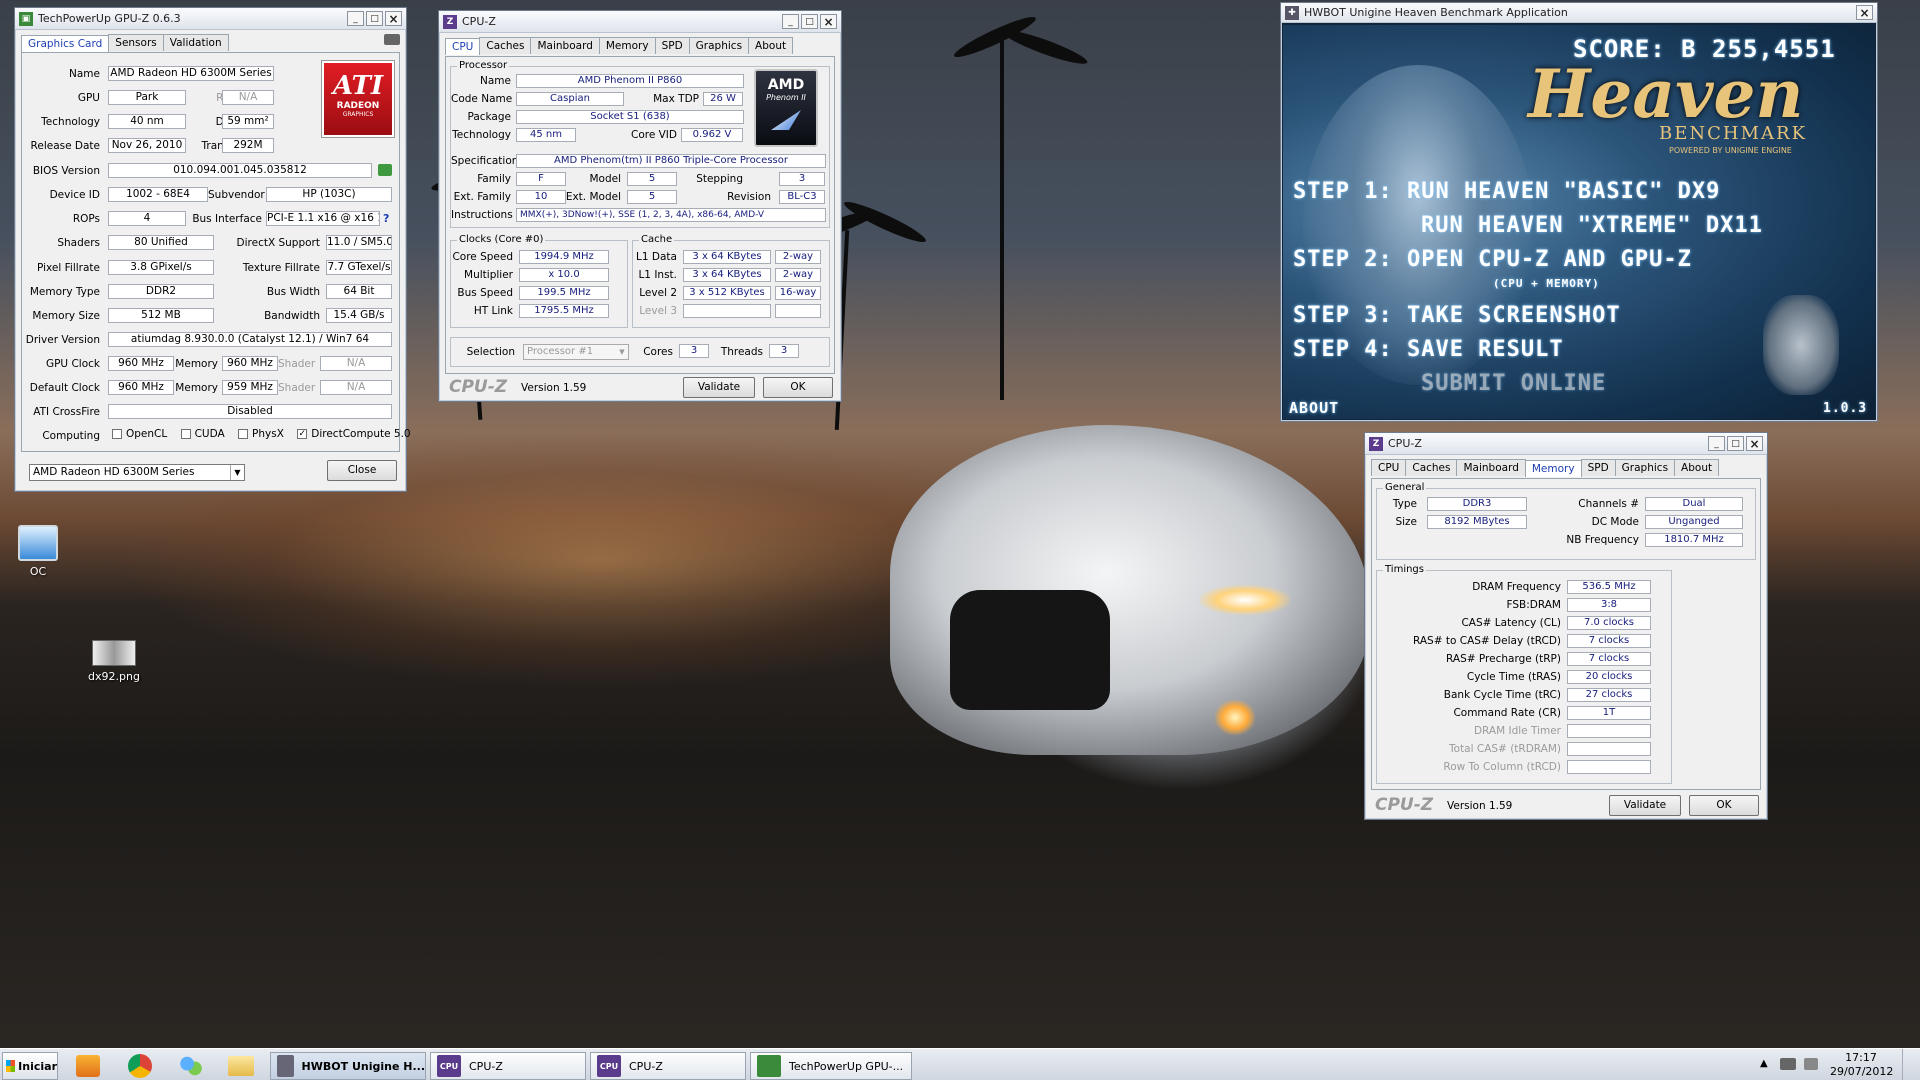 This screenshot has height=1080, width=1920. Describe the element at coordinates (243, 434) in the screenshot. I see `physx-checkbox` at that location.